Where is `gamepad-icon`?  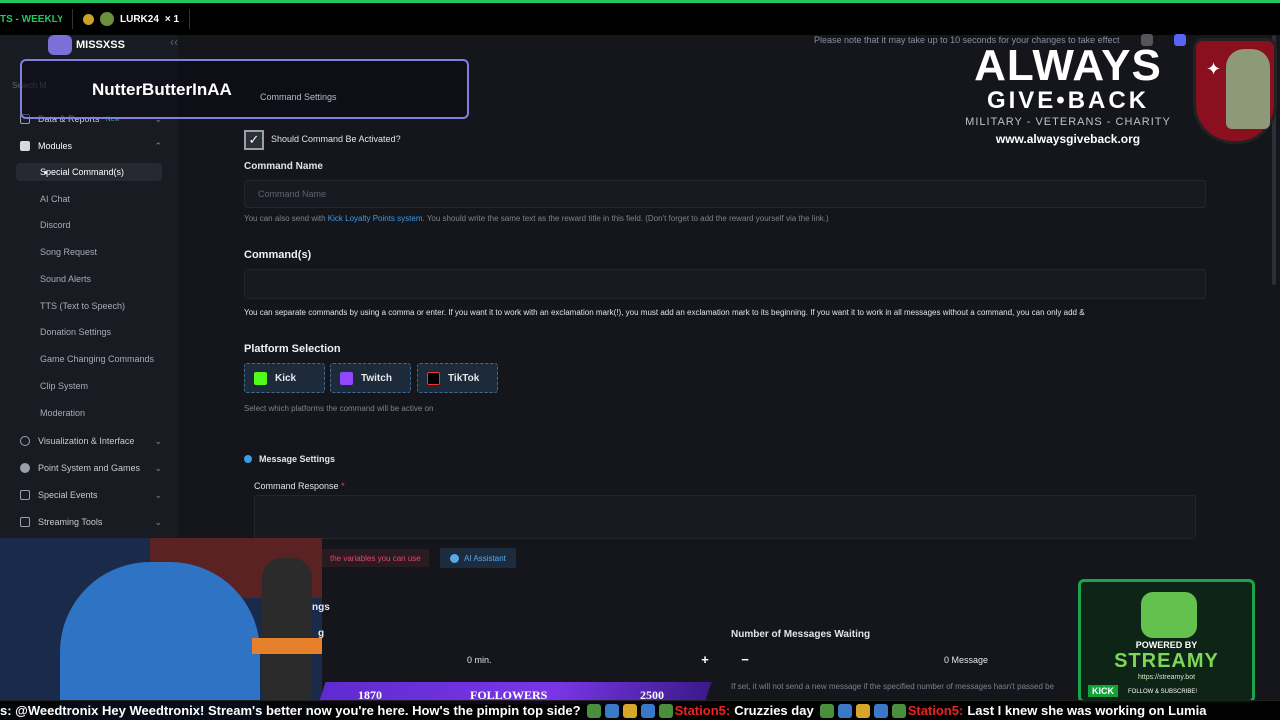 gamepad-icon is located at coordinates (25, 468).